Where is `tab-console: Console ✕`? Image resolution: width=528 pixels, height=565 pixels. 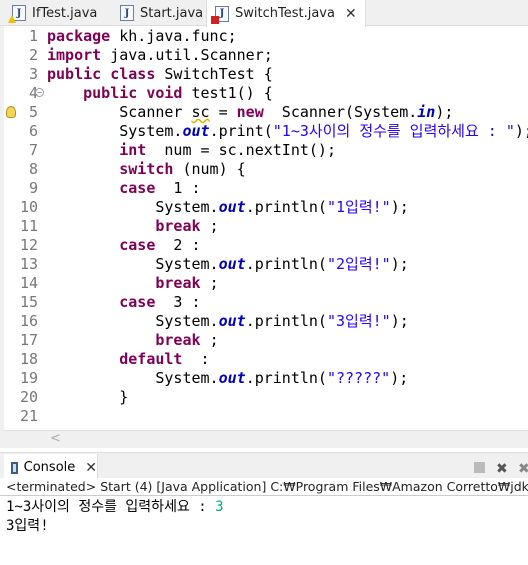
tab-console: Console ✕ is located at coordinates (51, 467).